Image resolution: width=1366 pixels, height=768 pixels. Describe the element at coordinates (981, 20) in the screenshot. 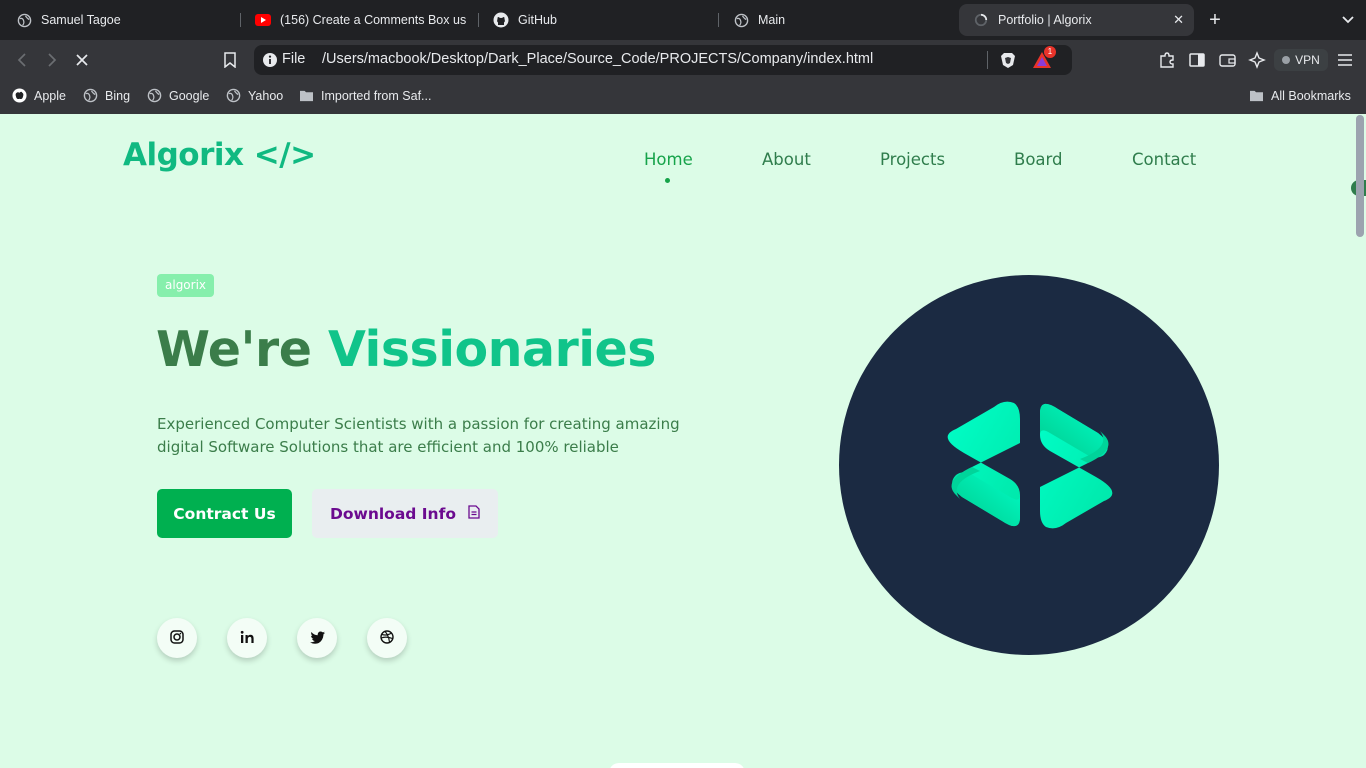

I see `loading-icon` at that location.